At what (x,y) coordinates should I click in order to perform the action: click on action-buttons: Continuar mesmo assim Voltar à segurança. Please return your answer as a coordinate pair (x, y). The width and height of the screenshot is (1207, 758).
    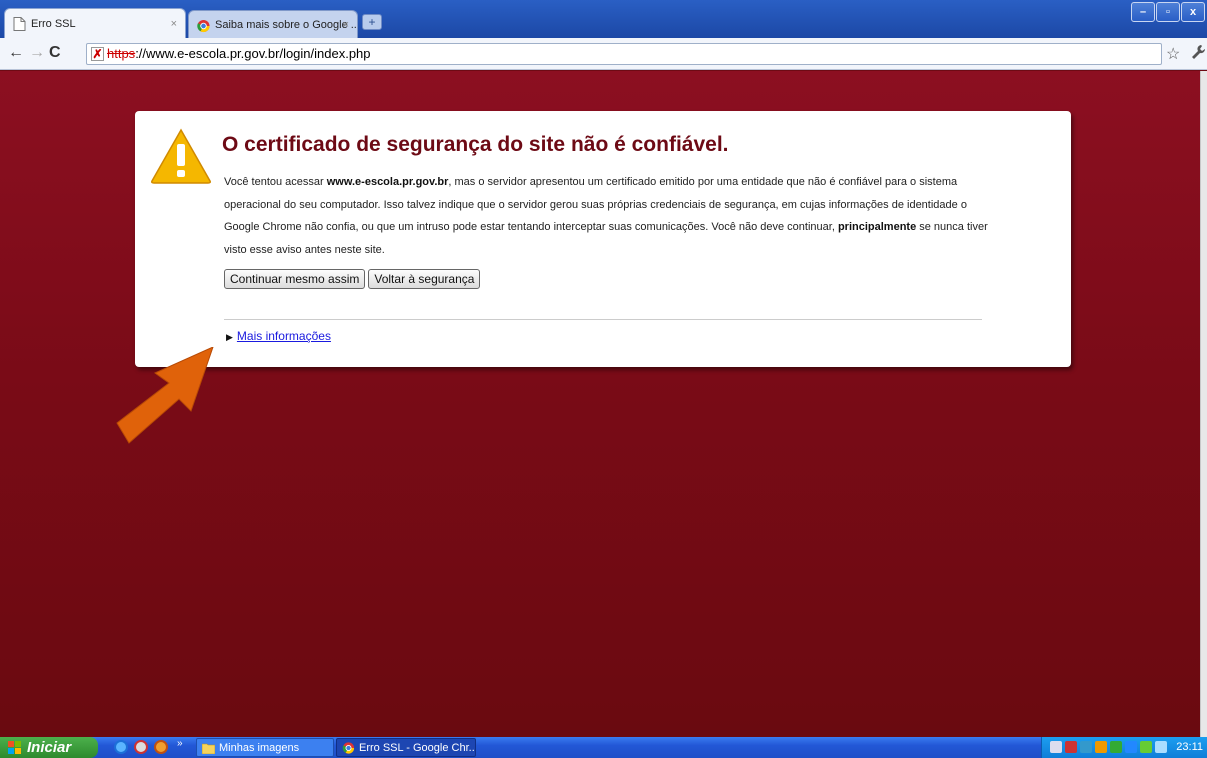
    Looking at the image, I should click on (353, 280).